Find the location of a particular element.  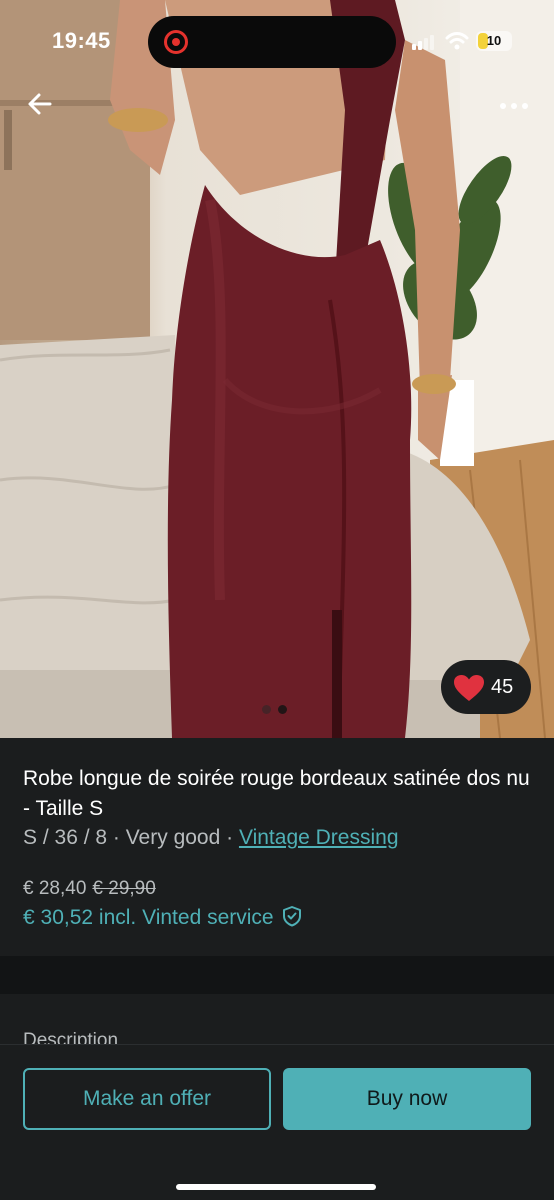

battery-level: 10 is located at coordinates (494, 40).